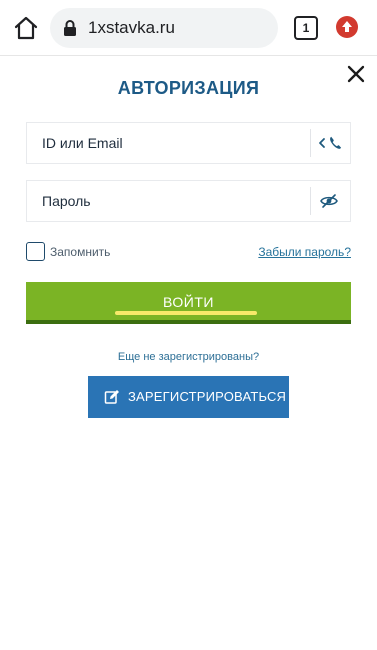 The width and height of the screenshot is (377, 650). What do you see at coordinates (70, 28) in the screenshot?
I see `lock-icon` at bounding box center [70, 28].